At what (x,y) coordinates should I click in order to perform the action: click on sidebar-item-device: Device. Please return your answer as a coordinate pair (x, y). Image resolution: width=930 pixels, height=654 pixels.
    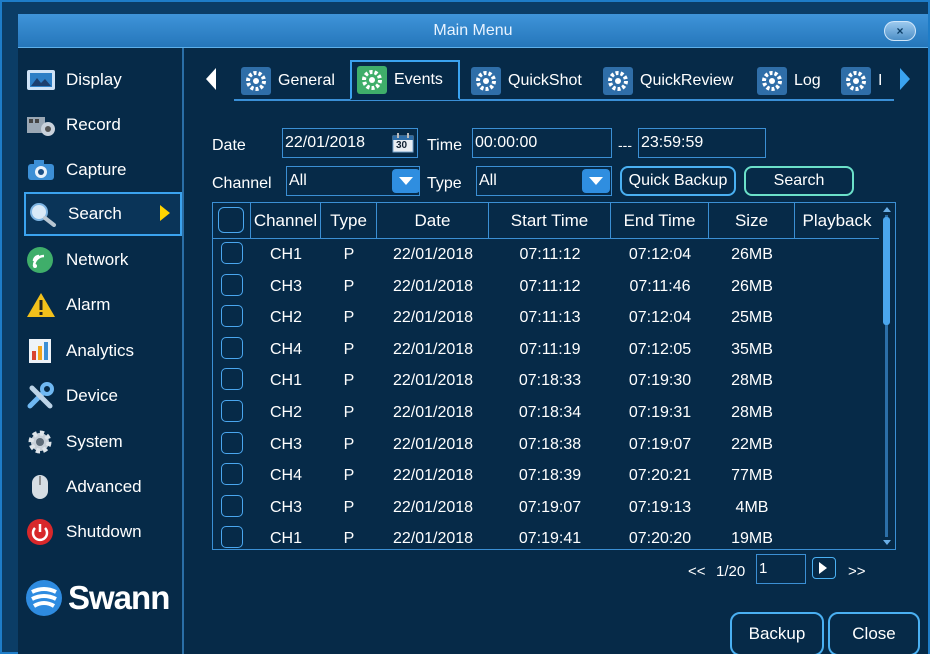
    Looking at the image, I should click on (103, 396).